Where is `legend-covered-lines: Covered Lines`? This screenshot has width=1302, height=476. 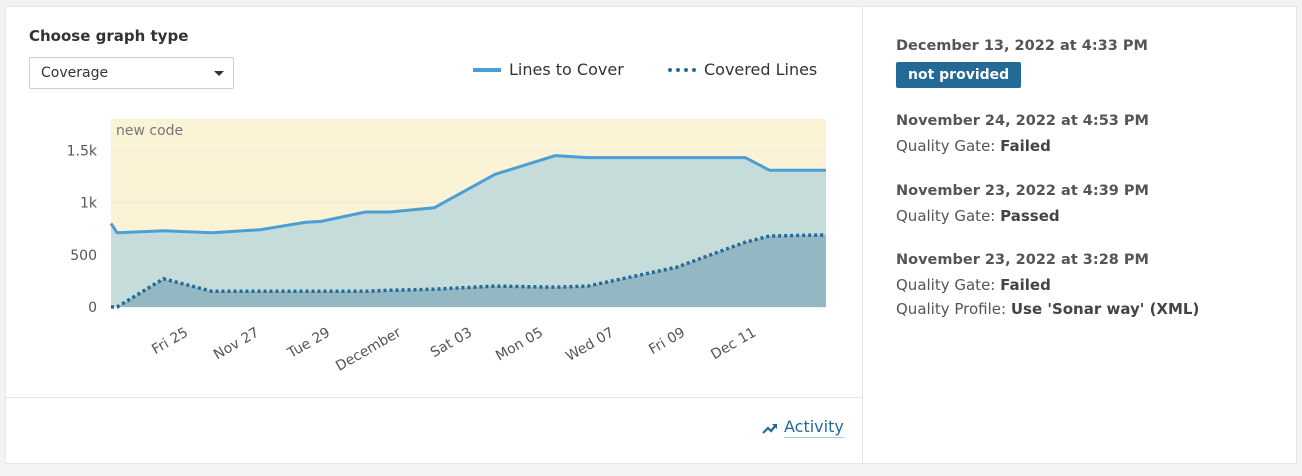 legend-covered-lines: Covered Lines is located at coordinates (742, 69).